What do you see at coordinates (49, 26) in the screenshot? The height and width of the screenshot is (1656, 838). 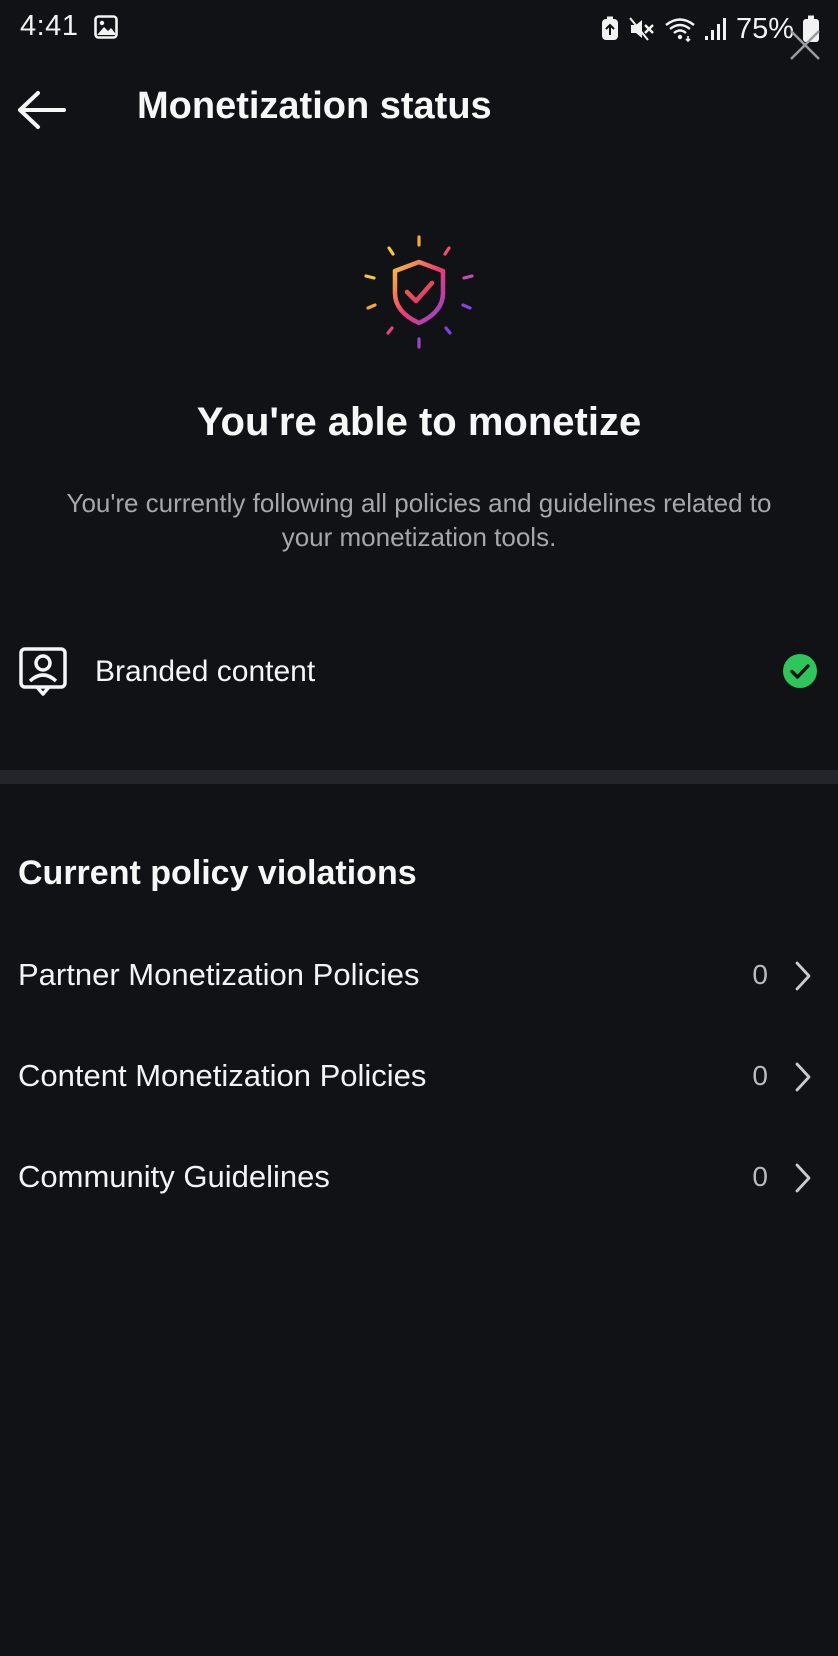 I see `status-time: 4:41` at bounding box center [49, 26].